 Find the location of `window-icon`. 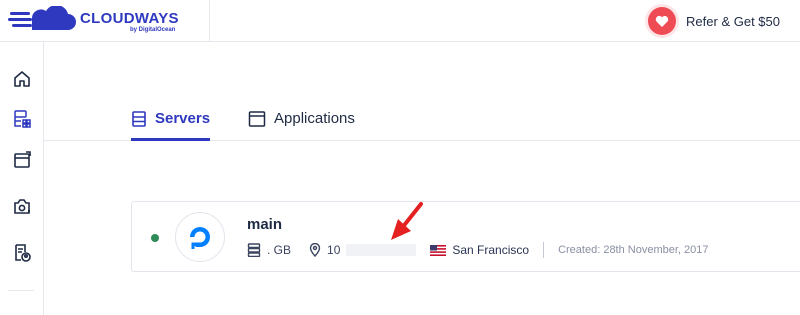

window-icon is located at coordinates (22, 159).